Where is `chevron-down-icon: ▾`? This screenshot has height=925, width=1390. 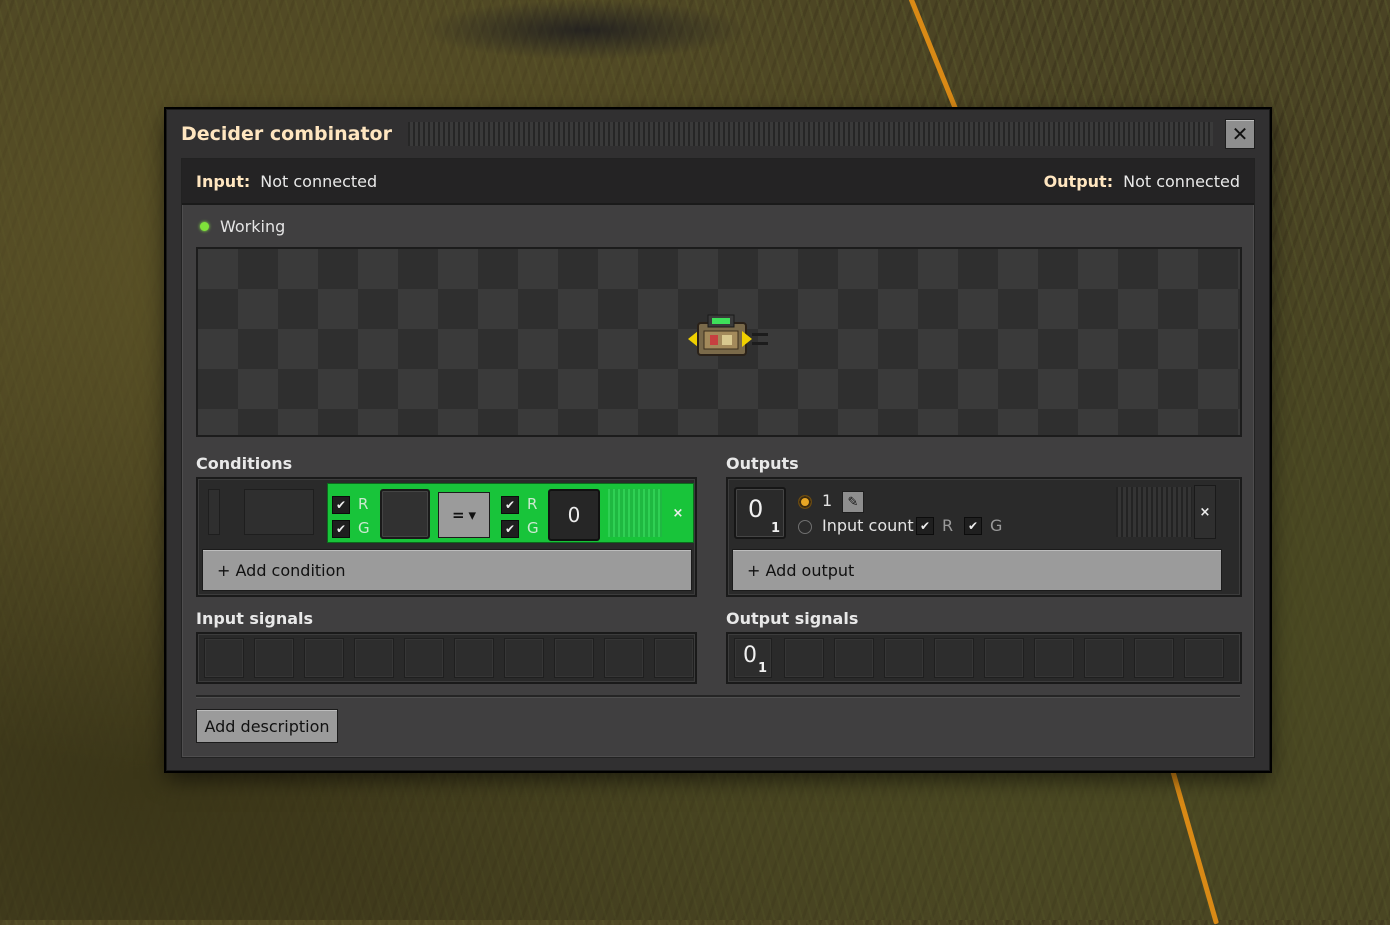 chevron-down-icon: ▾ is located at coordinates (472, 515).